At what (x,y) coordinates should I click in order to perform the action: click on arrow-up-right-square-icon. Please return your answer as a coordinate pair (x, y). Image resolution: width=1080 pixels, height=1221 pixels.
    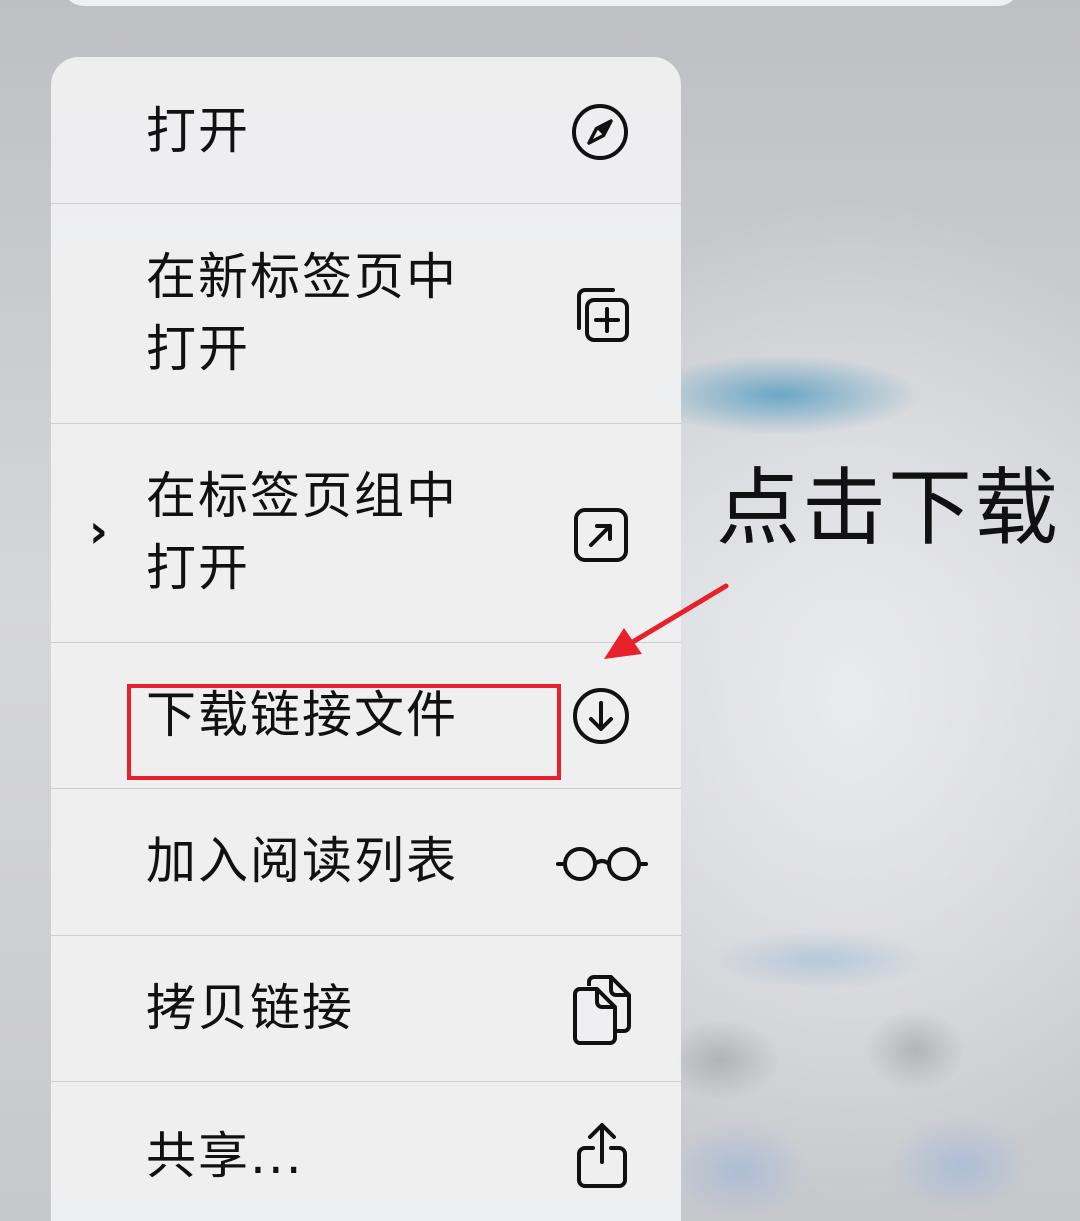
    Looking at the image, I should click on (601, 535).